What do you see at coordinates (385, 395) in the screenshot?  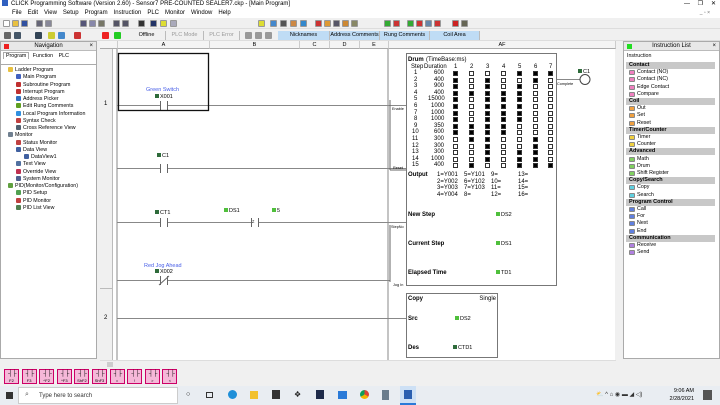 I see `calculator-icon` at bounding box center [385, 395].